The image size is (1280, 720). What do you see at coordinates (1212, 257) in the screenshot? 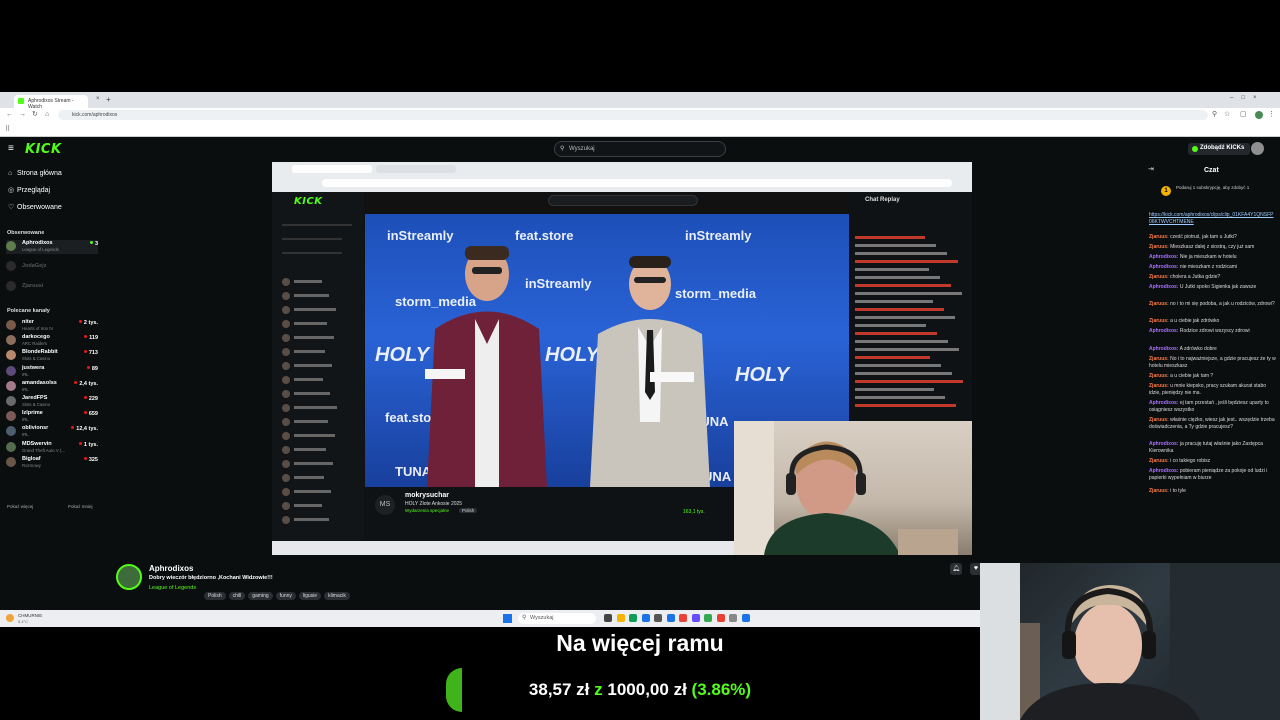
I see `chat-message: Aphrodixos: Nie ja mieszkam w hotelu` at bounding box center [1212, 257].